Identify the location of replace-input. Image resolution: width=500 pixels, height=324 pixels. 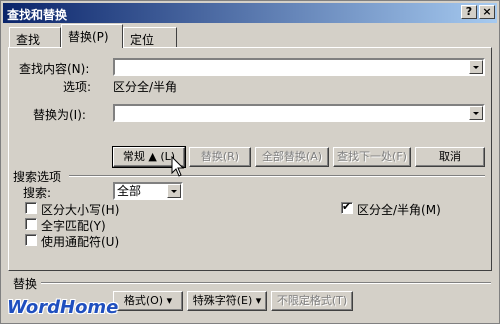
(299, 113).